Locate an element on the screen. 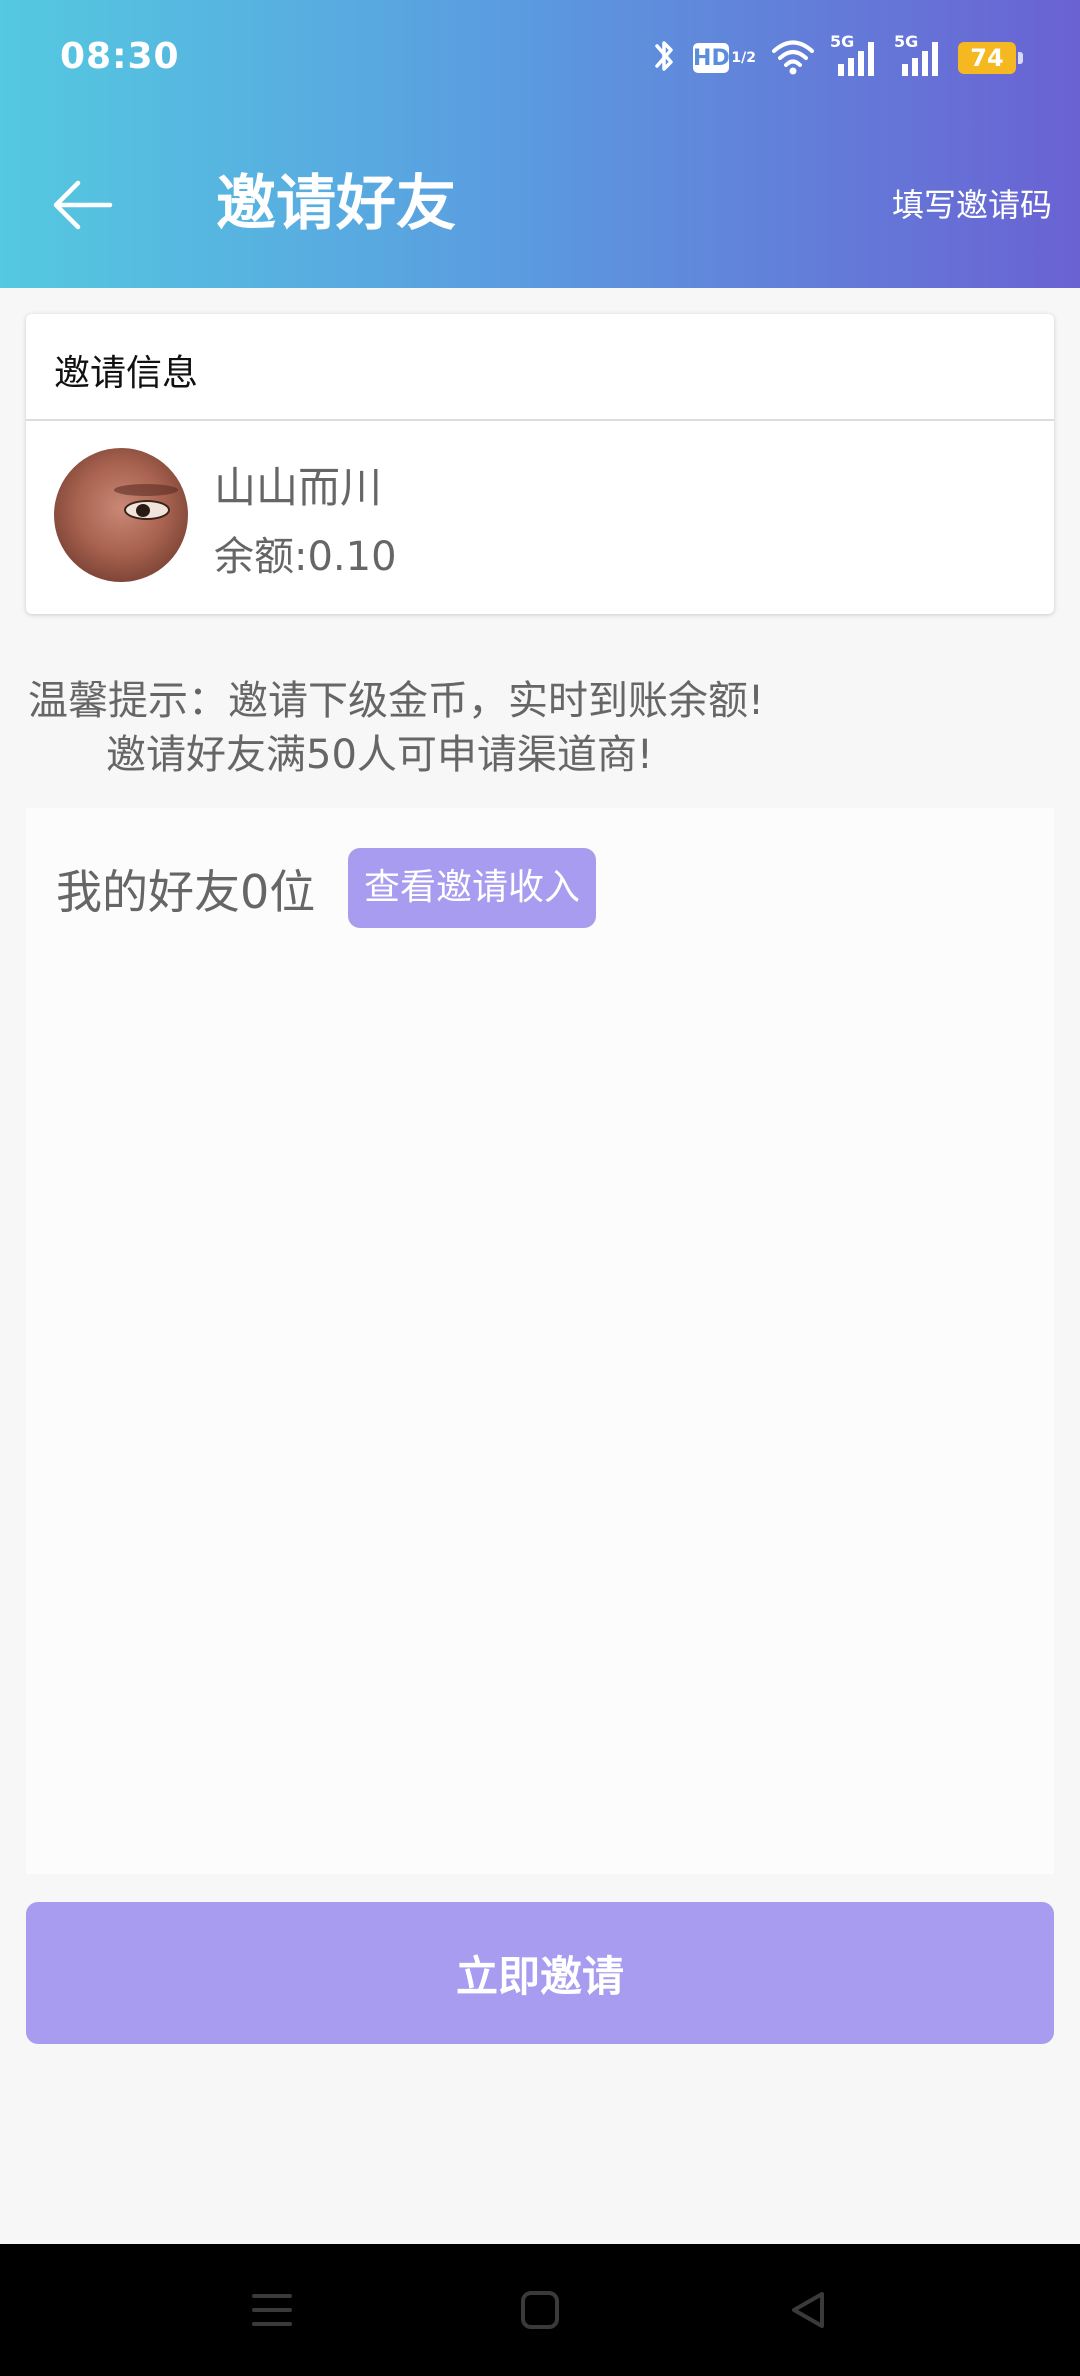 The width and height of the screenshot is (1080, 2376). user-name: 山山而川 is located at coordinates (298, 487).